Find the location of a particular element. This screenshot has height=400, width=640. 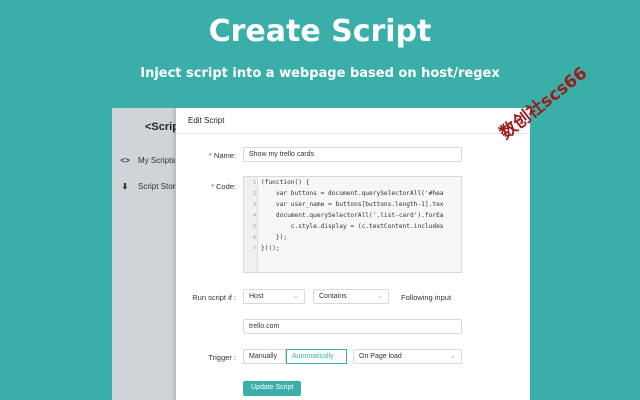

trigger-label: Trigger : is located at coordinates (222, 357).